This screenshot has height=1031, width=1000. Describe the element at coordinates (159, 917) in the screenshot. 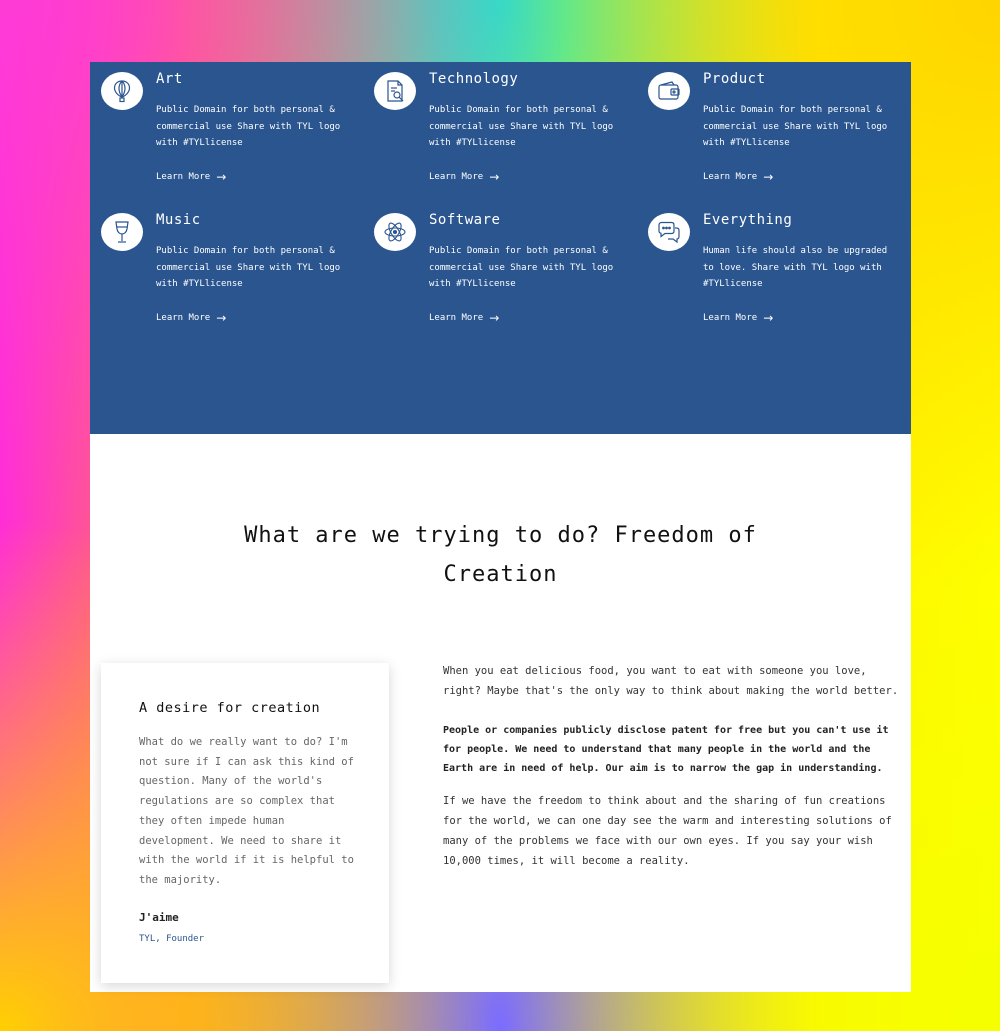

I see `card-author: J'aime` at that location.